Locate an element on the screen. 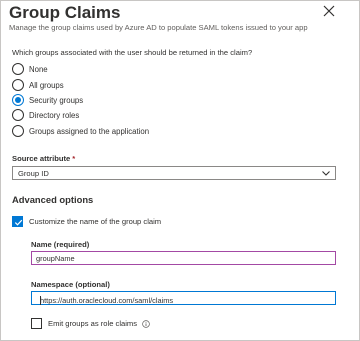 The height and width of the screenshot is (341, 360). panel-title: Group Claims is located at coordinates (65, 12).